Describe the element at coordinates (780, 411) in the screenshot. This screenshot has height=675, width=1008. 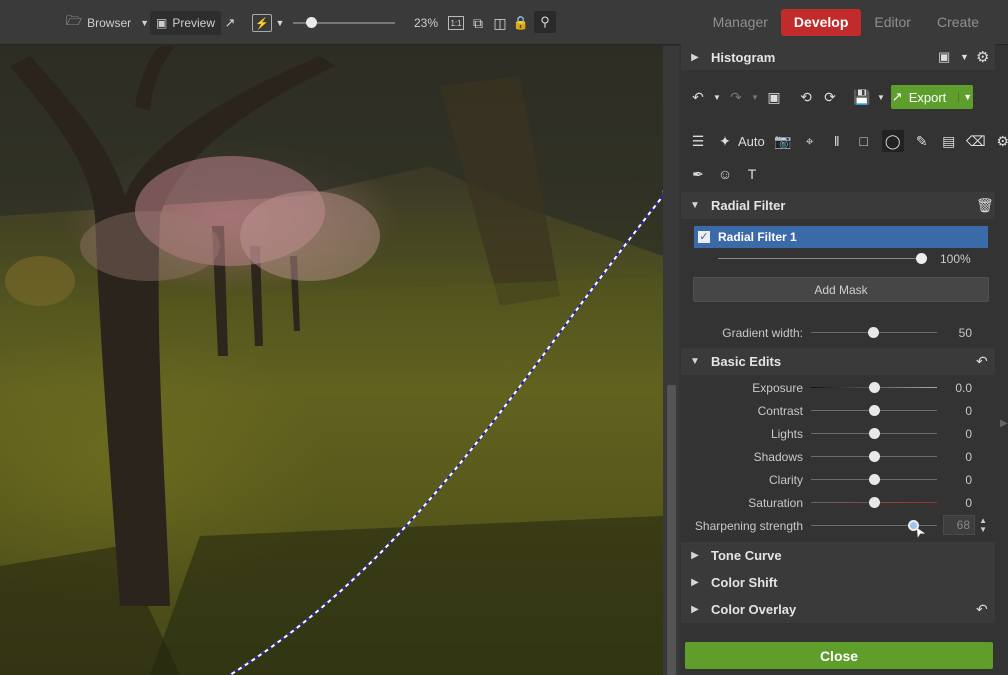
I see `edit-label: Contrast` at that location.